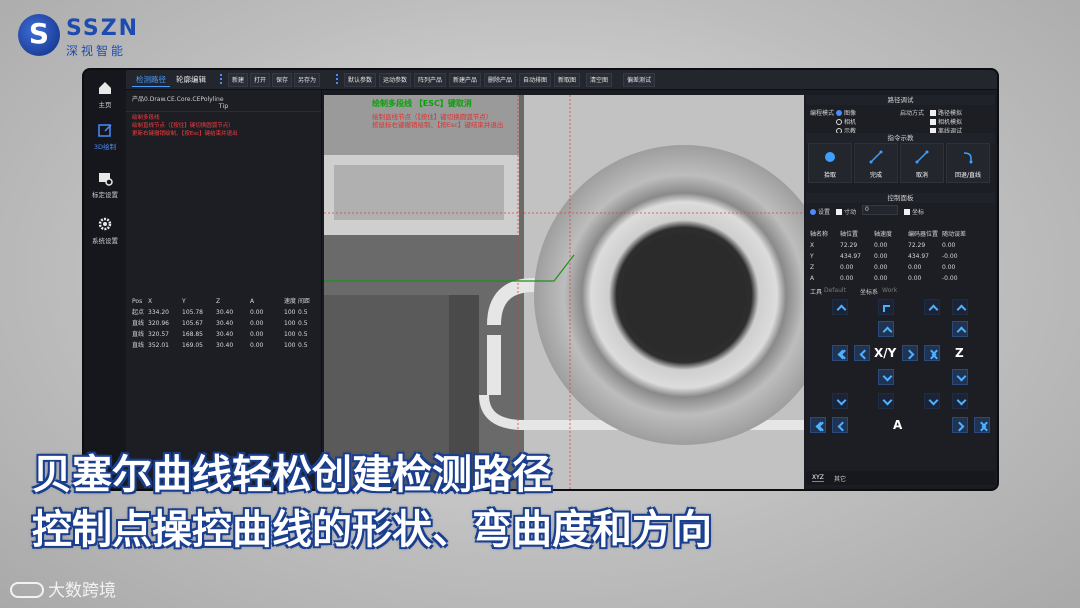  What do you see at coordinates (812, 245) in the screenshot?
I see `cell: X` at bounding box center [812, 245].